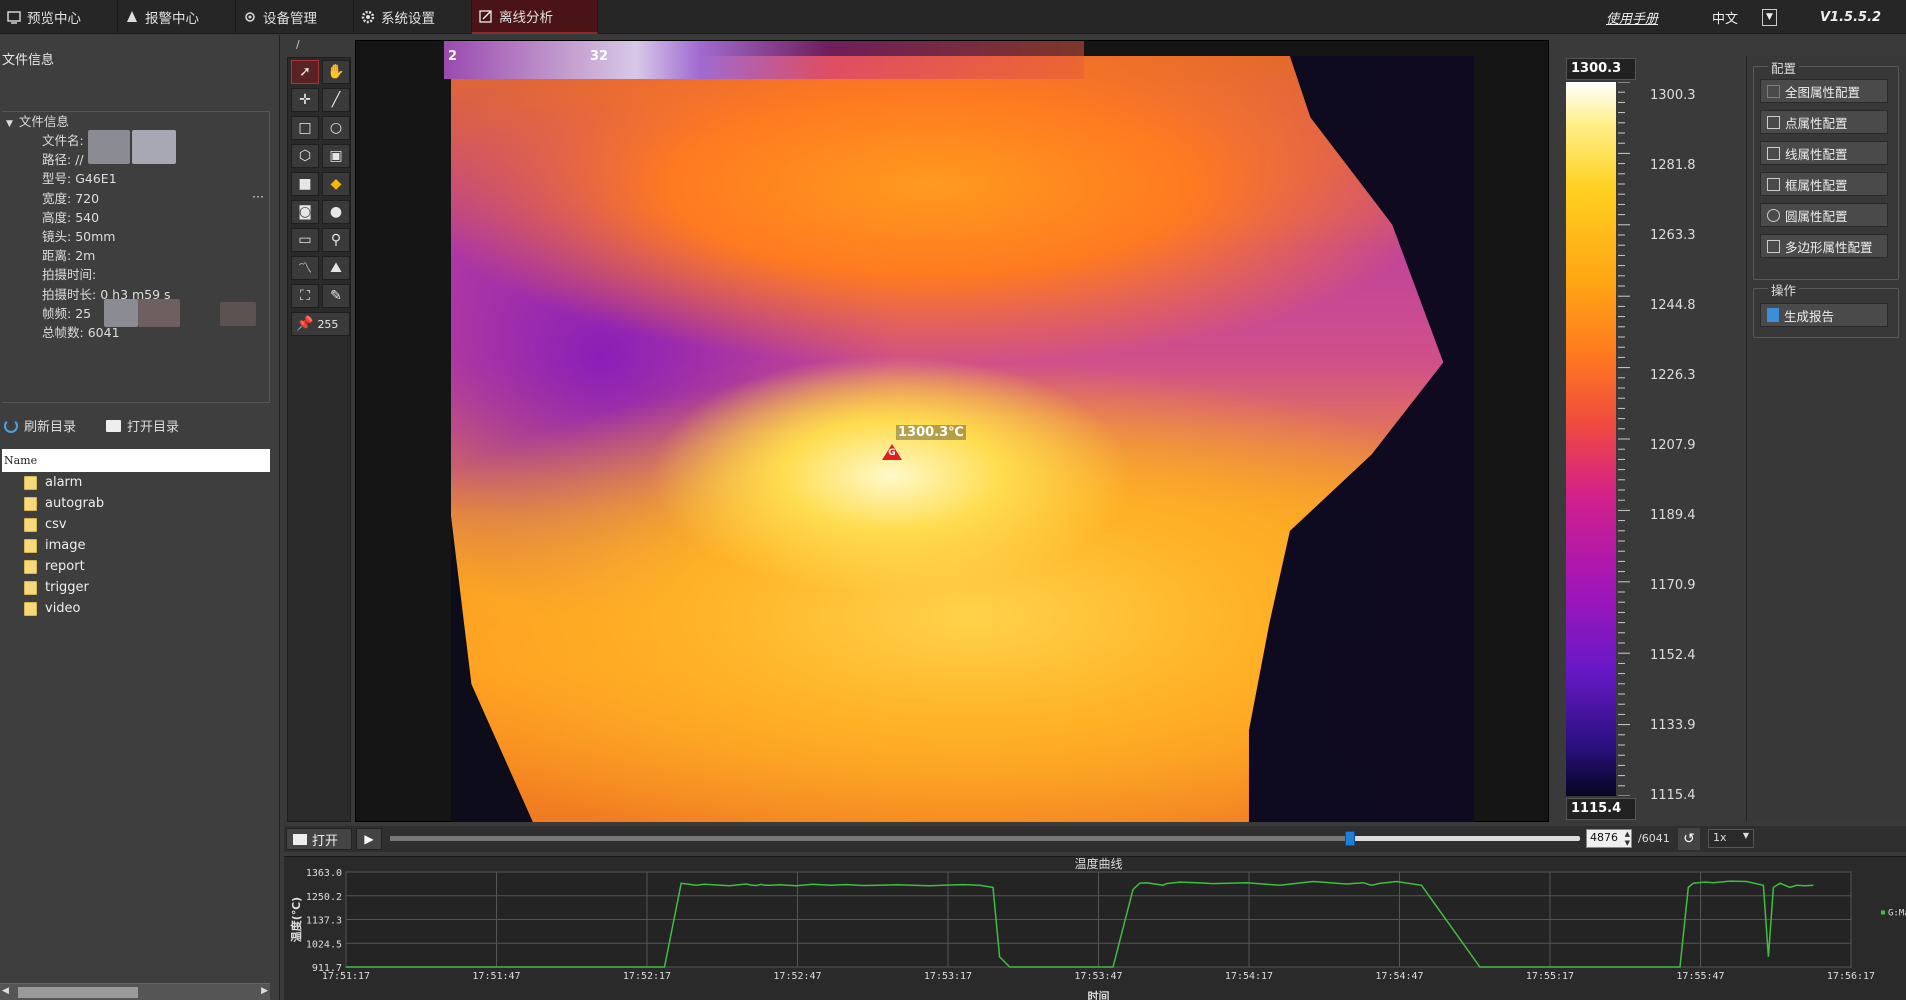 This screenshot has width=1906, height=1000. What do you see at coordinates (136, 482) in the screenshot?
I see `folder-item-alarm: alarm` at bounding box center [136, 482].